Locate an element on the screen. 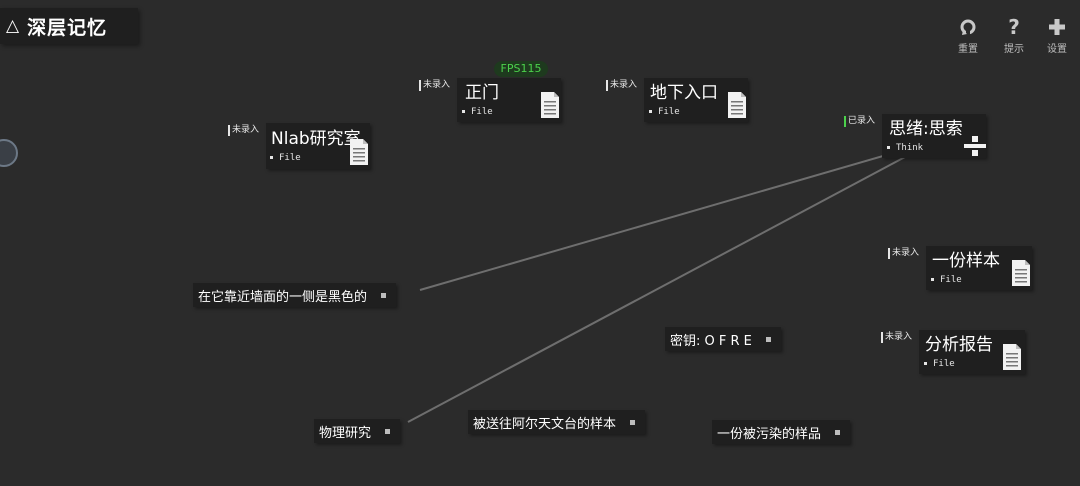  triangle-icon: △ is located at coordinates (12, 26).